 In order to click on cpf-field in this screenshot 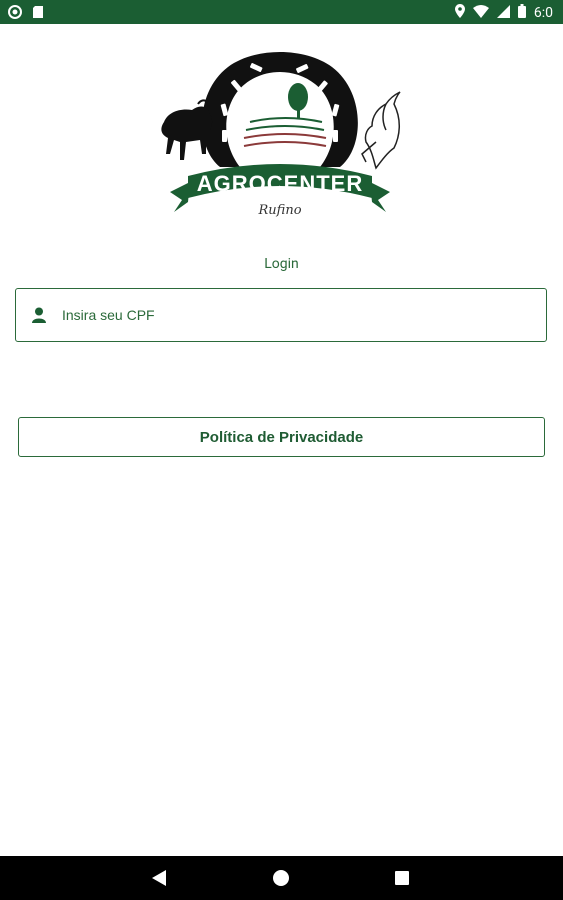, I will do `click(281, 315)`.